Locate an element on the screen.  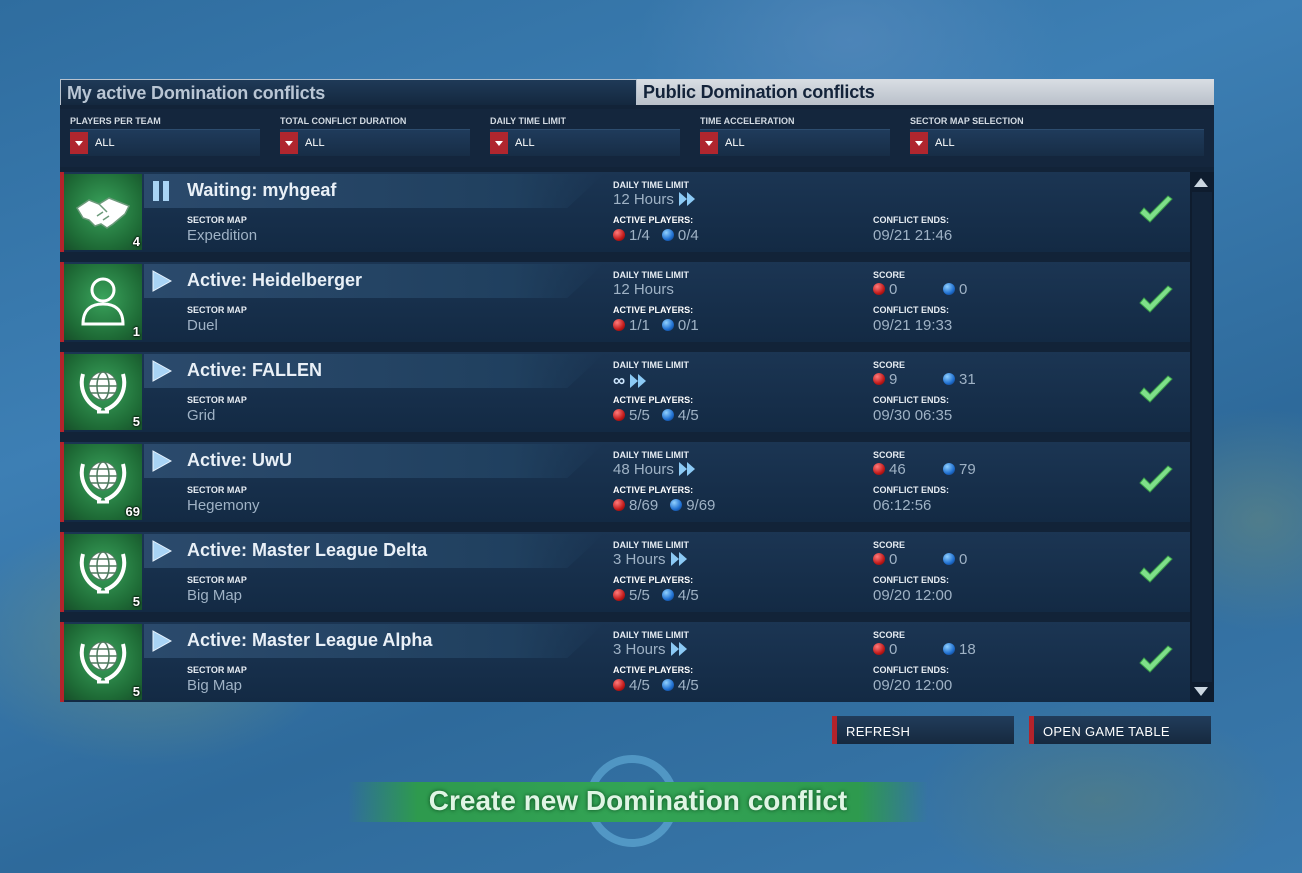
pause-icon is located at coordinates (162, 191).